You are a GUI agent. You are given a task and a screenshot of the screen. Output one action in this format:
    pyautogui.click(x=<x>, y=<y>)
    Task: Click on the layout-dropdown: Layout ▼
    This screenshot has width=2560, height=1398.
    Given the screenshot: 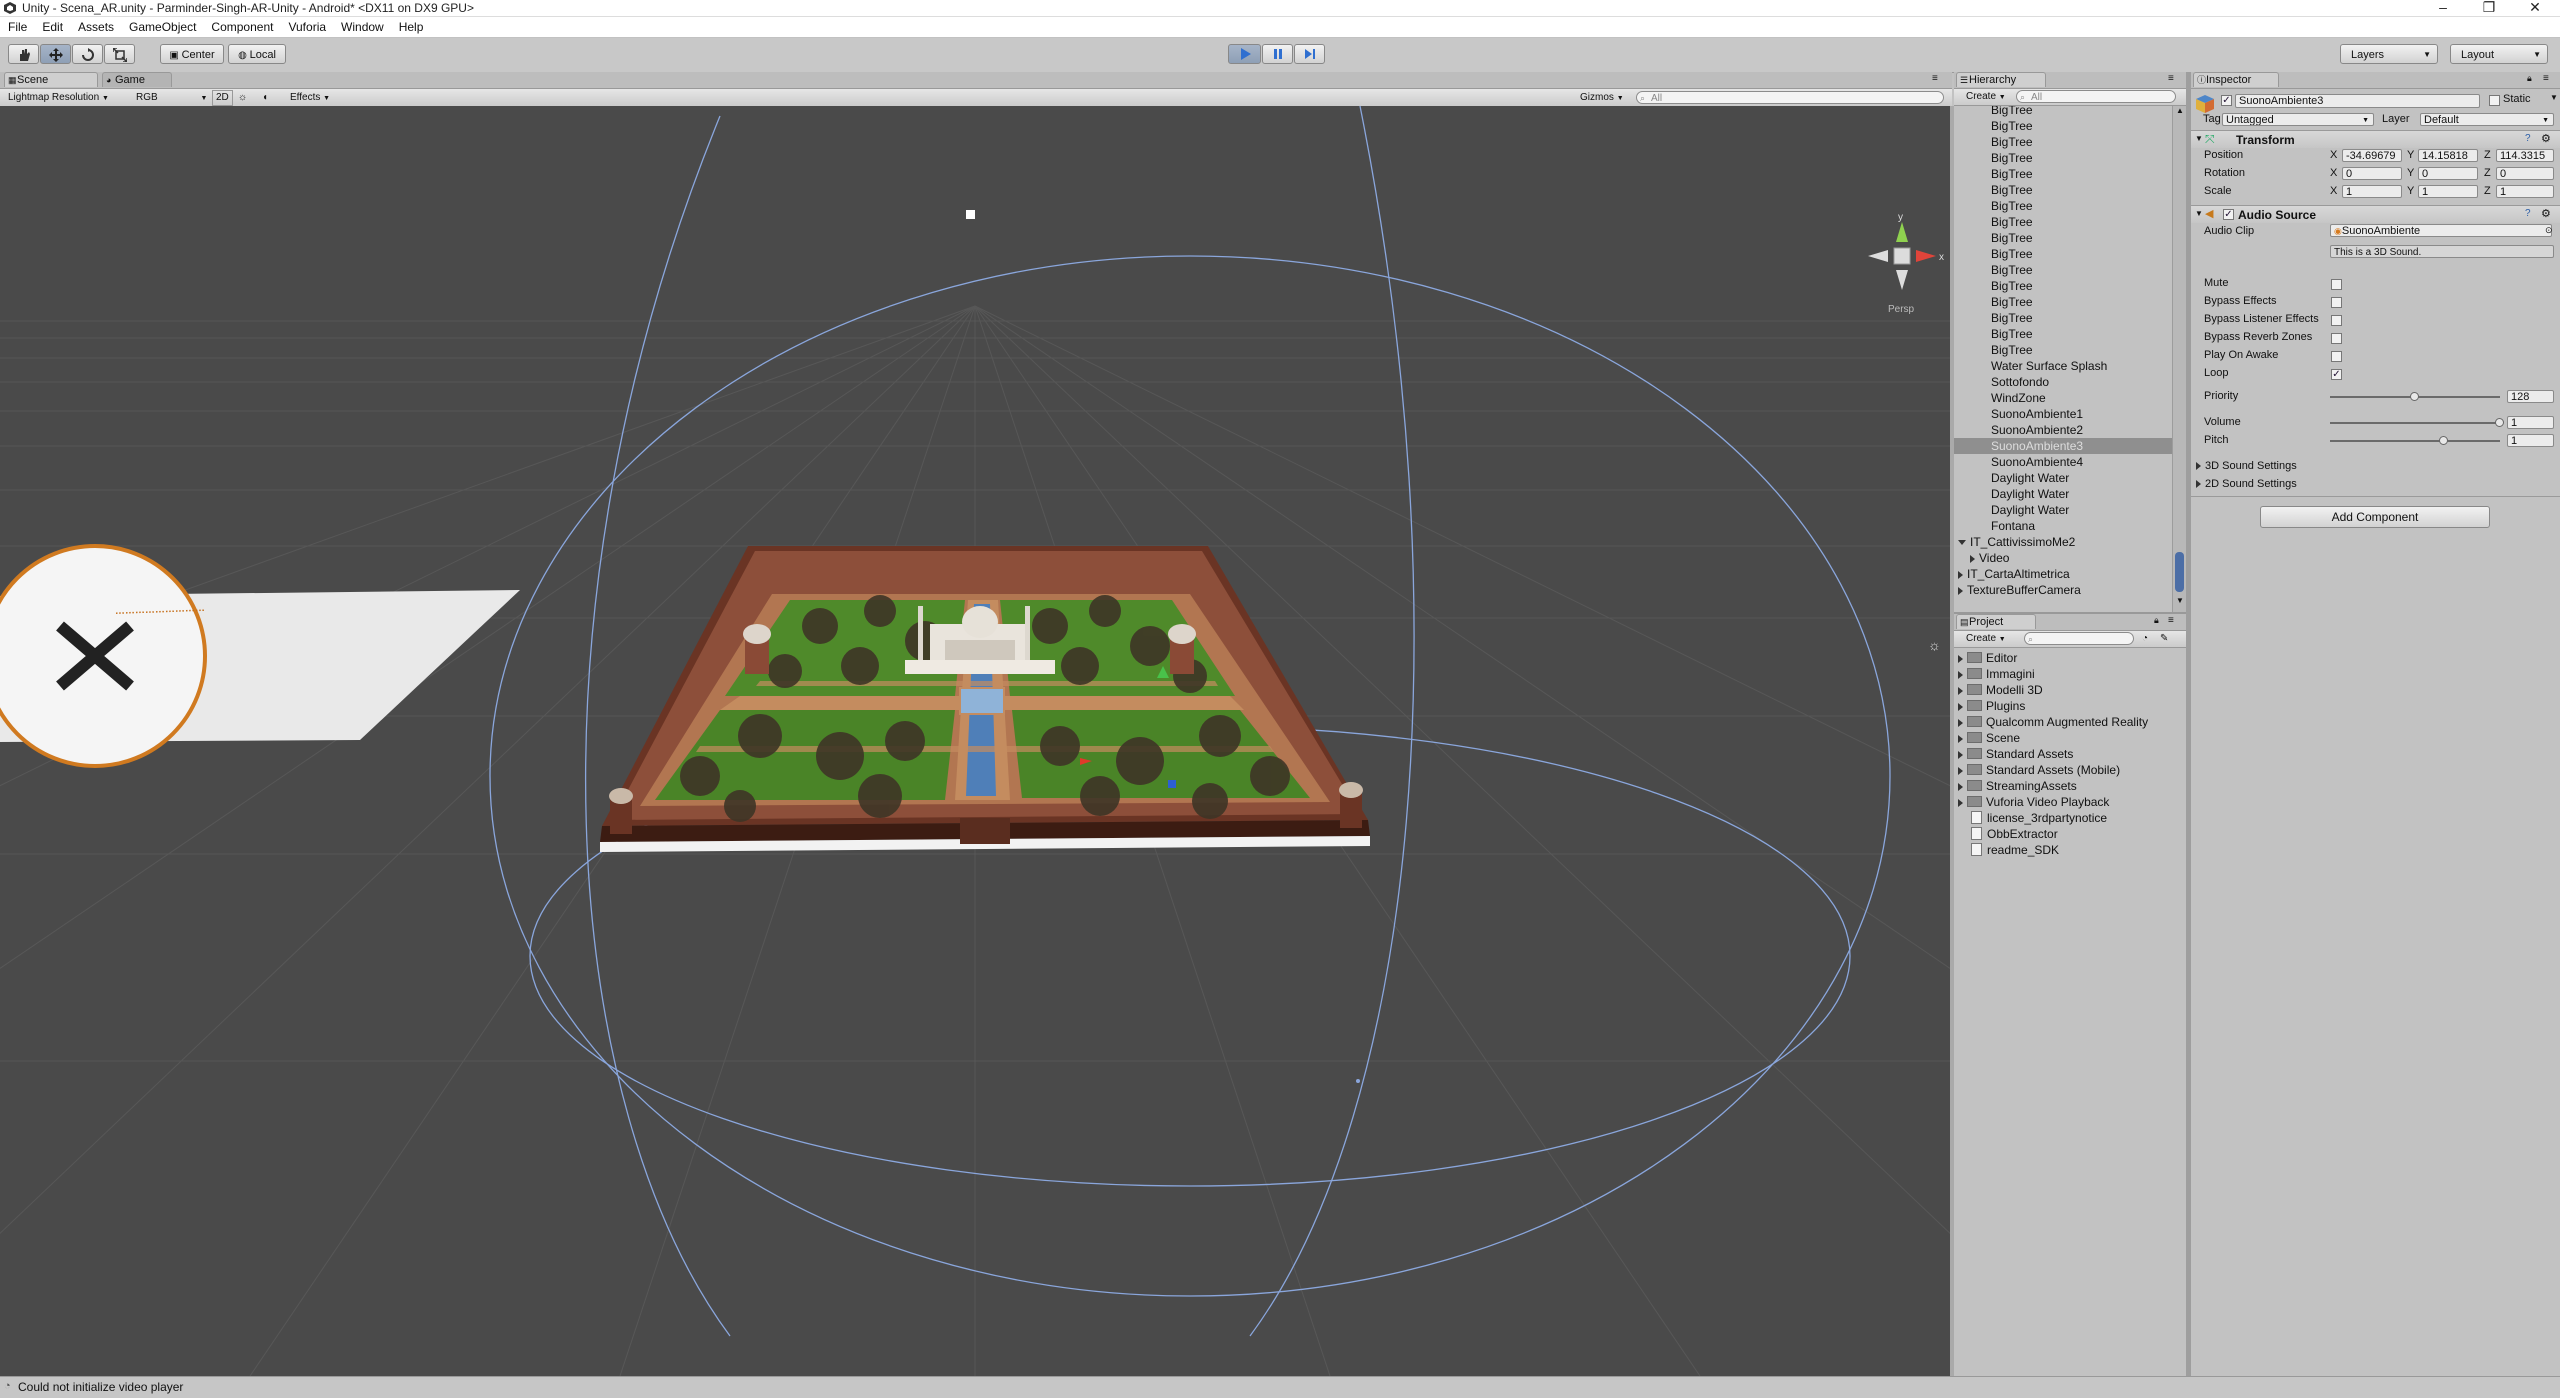 What is the action you would take?
    pyautogui.click(x=2499, y=54)
    